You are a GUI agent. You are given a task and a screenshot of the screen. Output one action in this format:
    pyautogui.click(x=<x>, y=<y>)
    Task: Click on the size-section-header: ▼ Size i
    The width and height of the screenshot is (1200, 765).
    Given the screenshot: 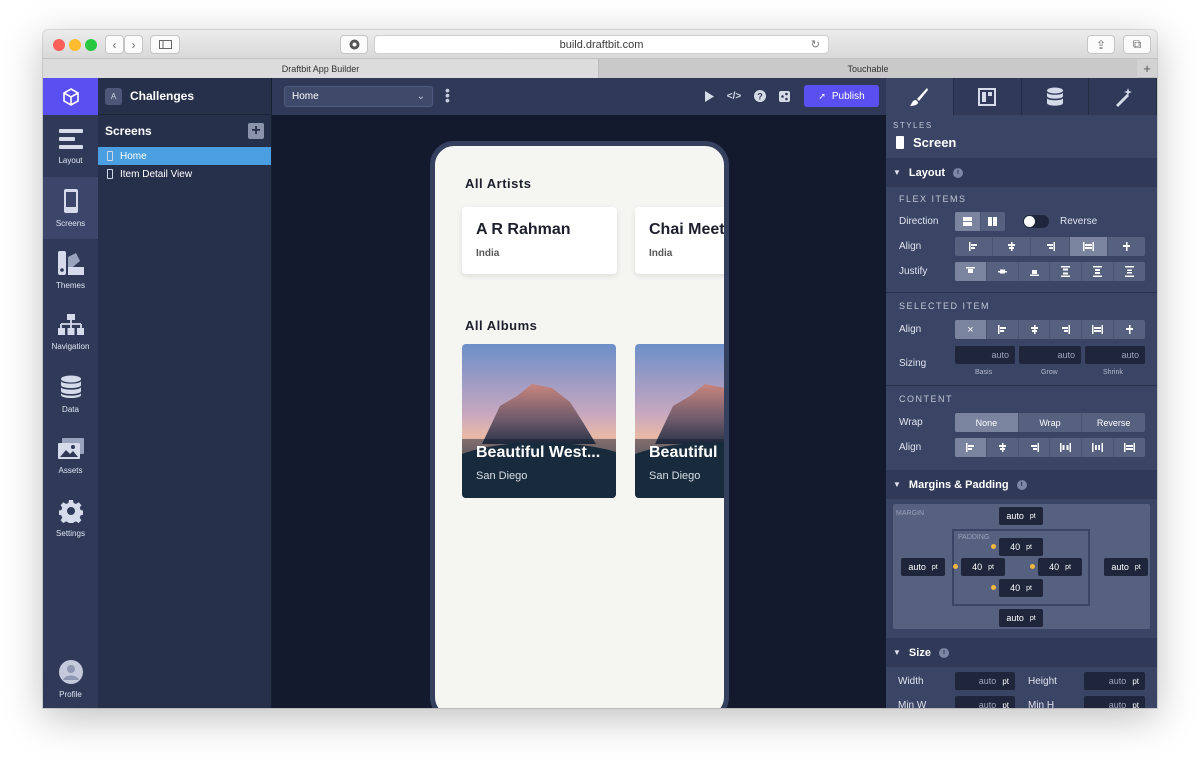 What is the action you would take?
    pyautogui.click(x=1021, y=652)
    